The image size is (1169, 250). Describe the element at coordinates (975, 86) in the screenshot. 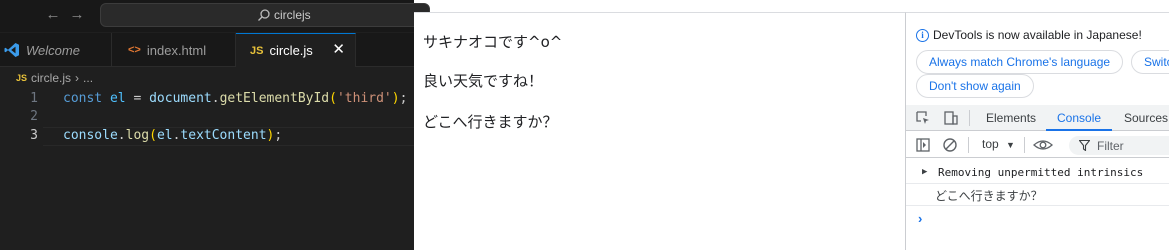

I see `dont-show-again-button: Don't show again` at that location.